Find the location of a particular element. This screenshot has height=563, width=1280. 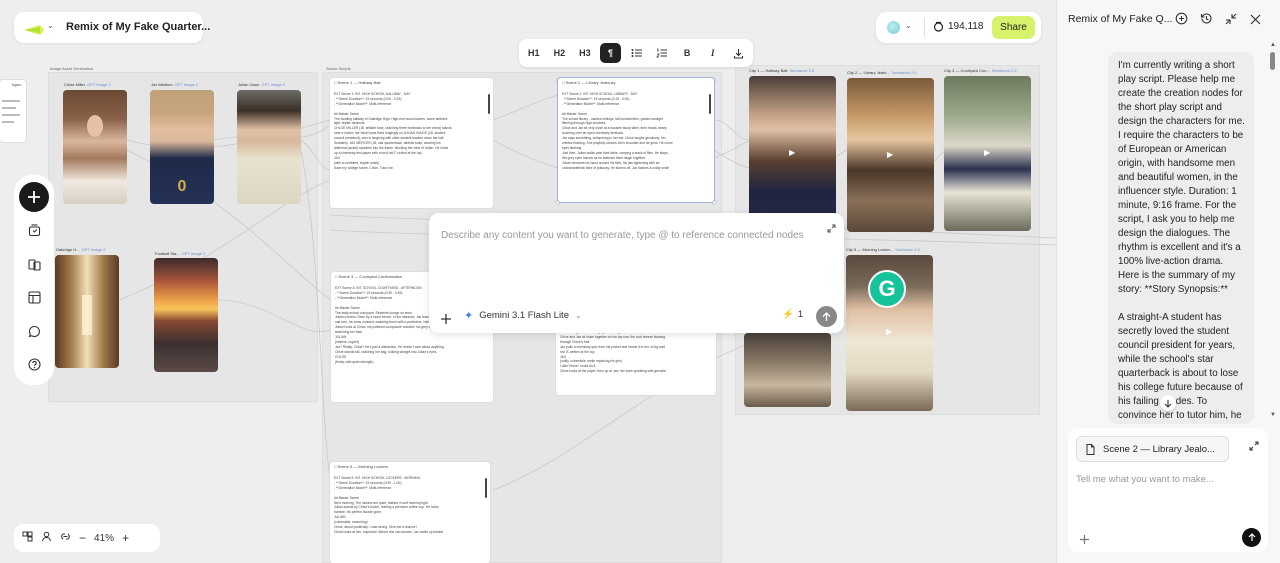

layout-icon is located at coordinates (34, 297).